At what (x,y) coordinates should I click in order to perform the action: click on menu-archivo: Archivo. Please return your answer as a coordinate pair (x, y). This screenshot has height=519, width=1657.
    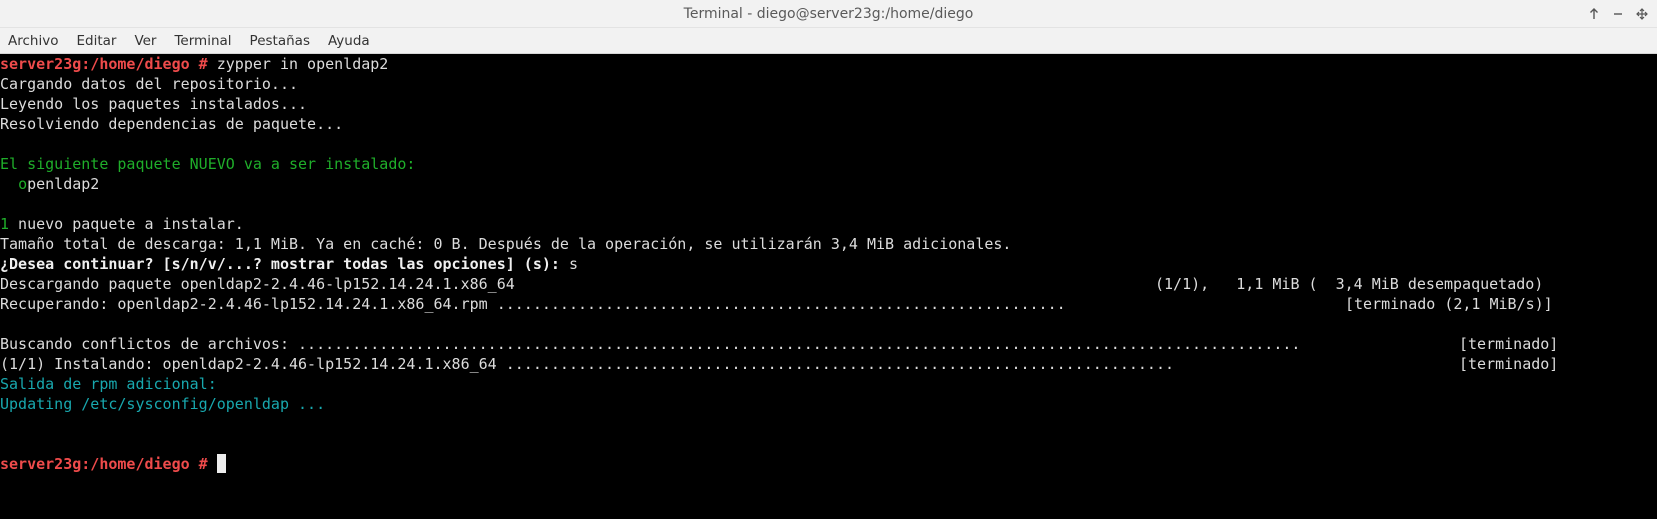
    Looking at the image, I should click on (33, 41).